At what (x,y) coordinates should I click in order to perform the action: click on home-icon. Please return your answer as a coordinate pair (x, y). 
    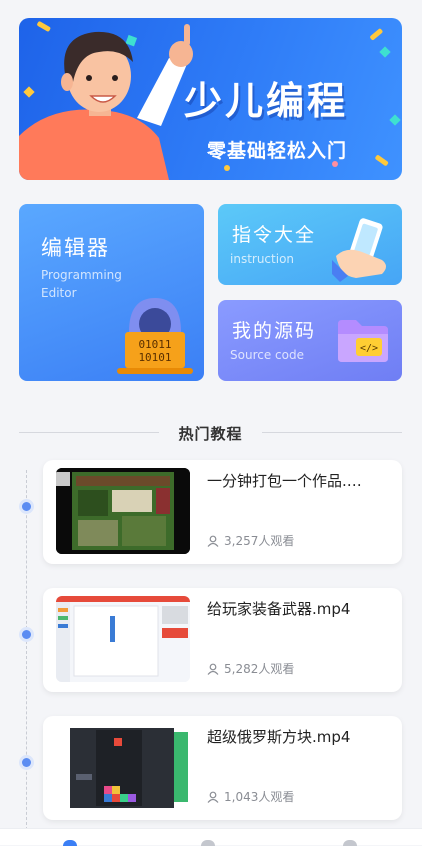
    Looking at the image, I should click on (70, 843).